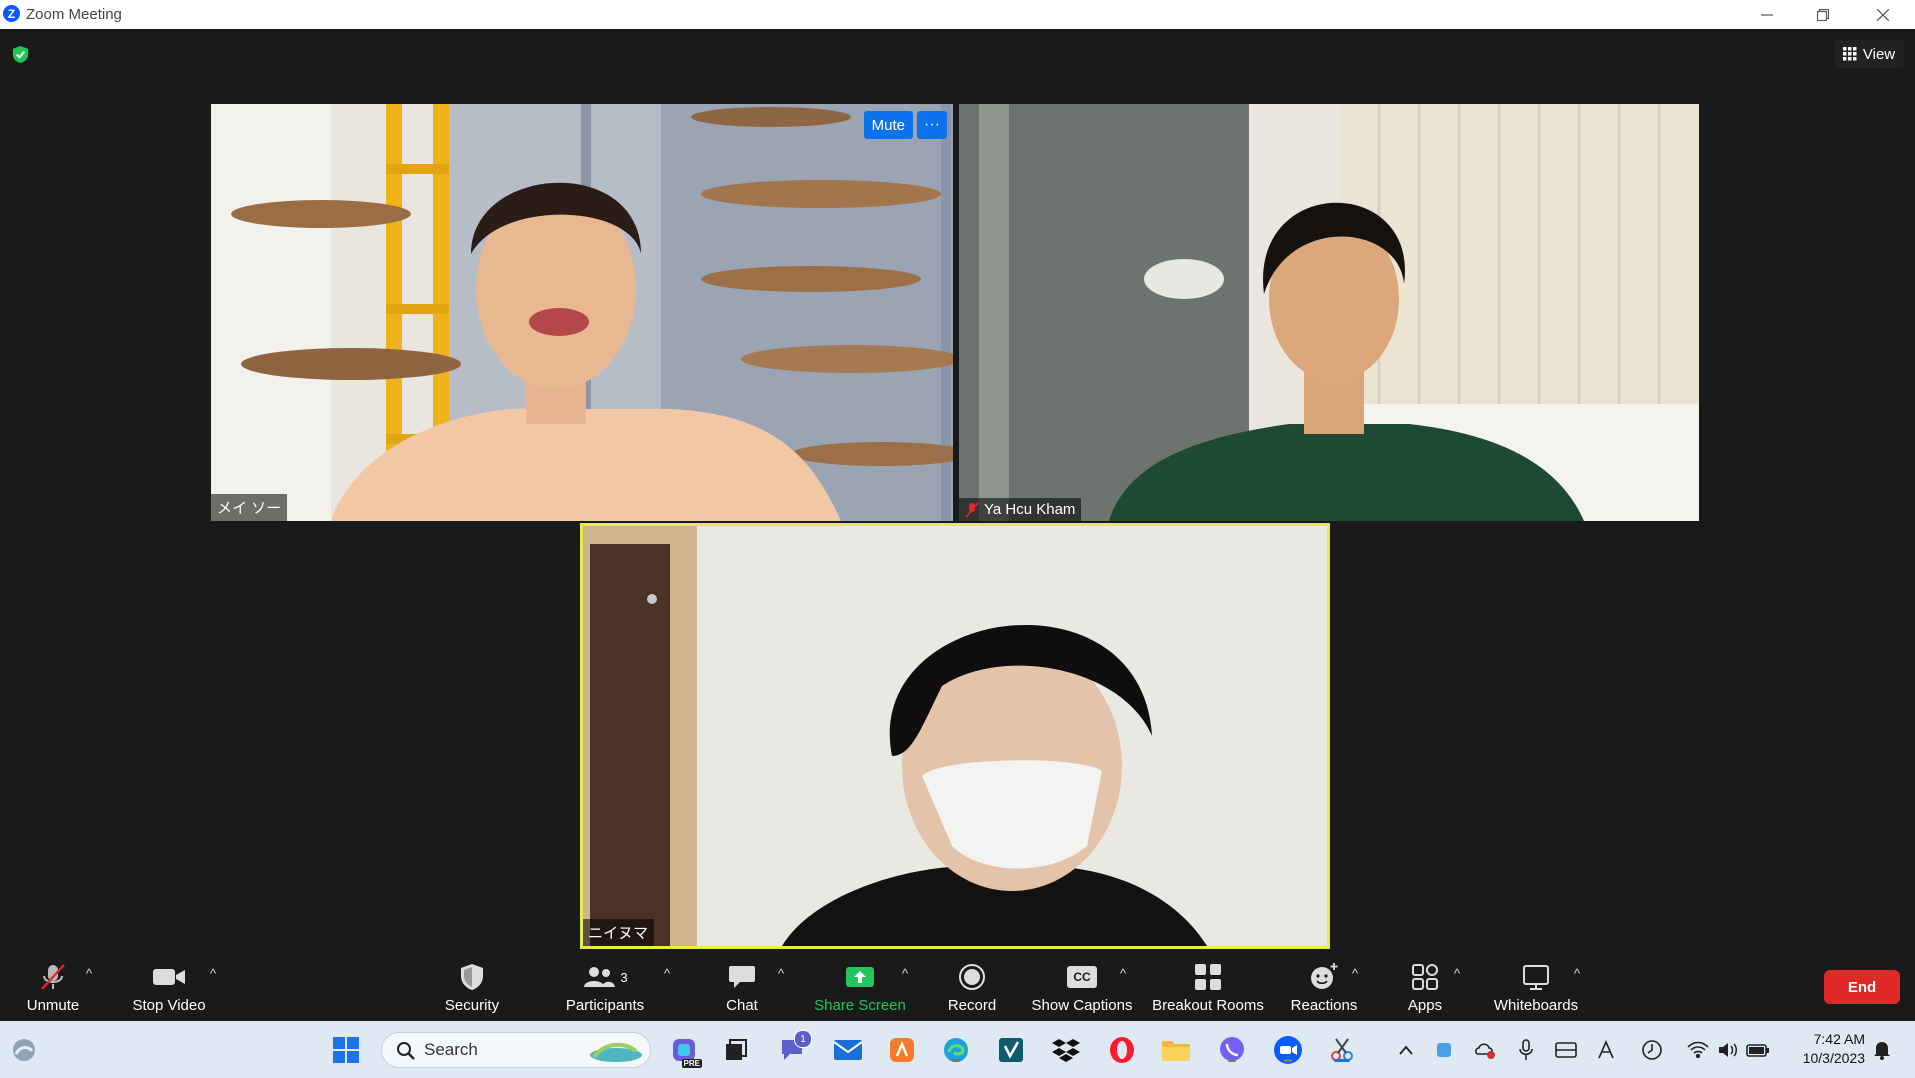  I want to click on video-tile-1: Mute ··· メイ ソー, so click(582, 312).